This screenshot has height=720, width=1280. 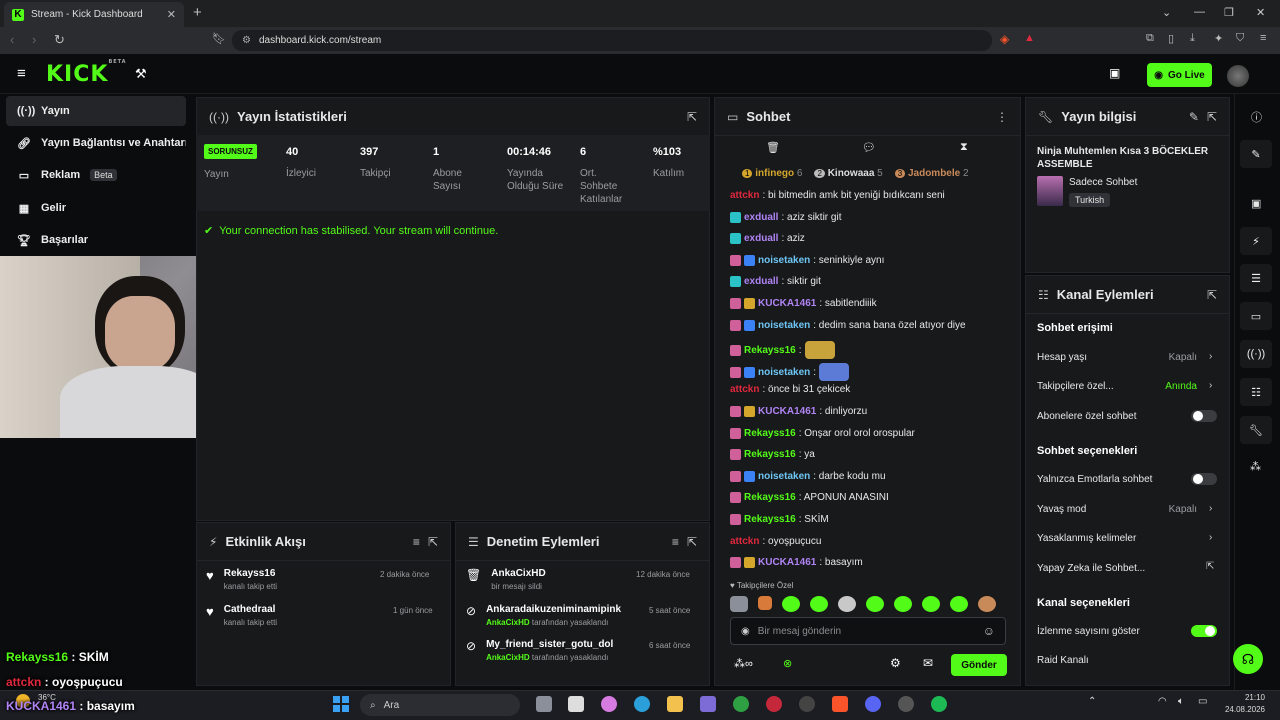 I want to click on user-avatar, so click(x=1238, y=76).